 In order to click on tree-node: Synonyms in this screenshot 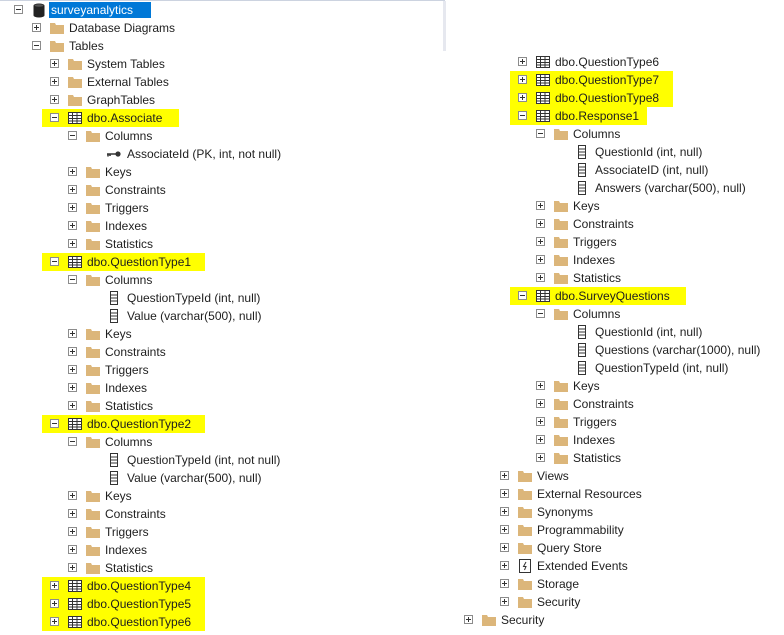, I will do `click(392, 512)`.